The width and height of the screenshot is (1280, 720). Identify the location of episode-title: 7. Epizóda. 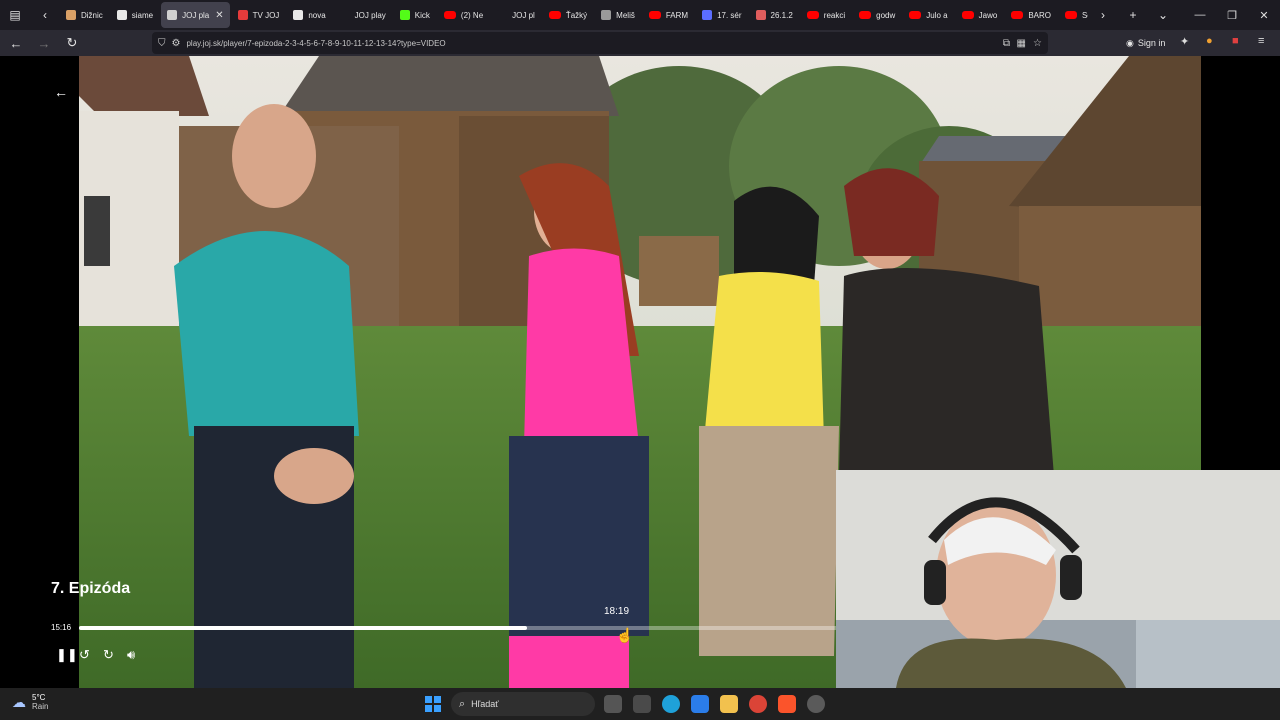
(91, 588).